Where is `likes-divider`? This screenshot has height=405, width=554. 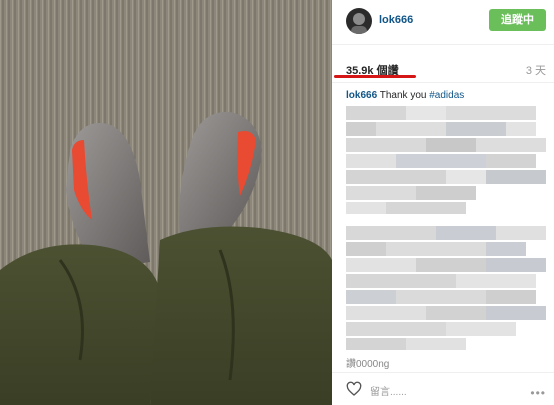
likes-divider is located at coordinates (443, 82).